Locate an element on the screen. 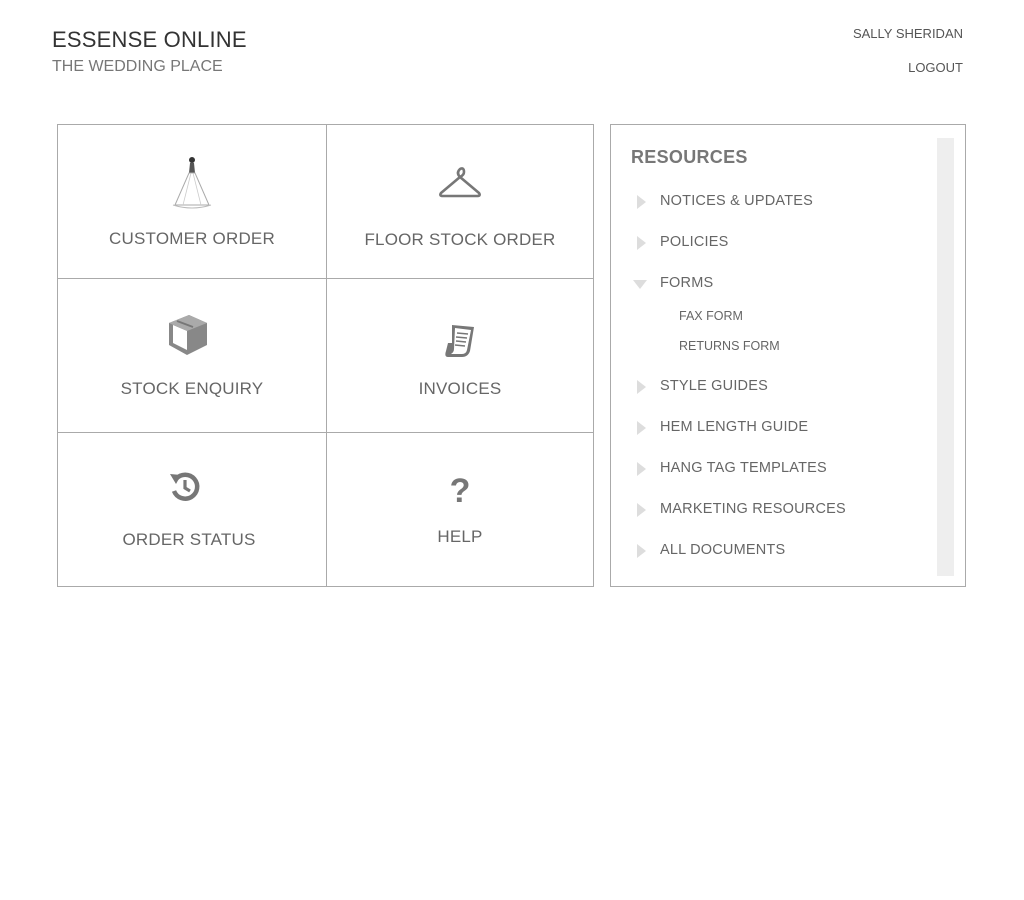 This screenshot has width=1024, height=900. stock-enquiry-label: STOCK ENQUIRY is located at coordinates (192, 388).